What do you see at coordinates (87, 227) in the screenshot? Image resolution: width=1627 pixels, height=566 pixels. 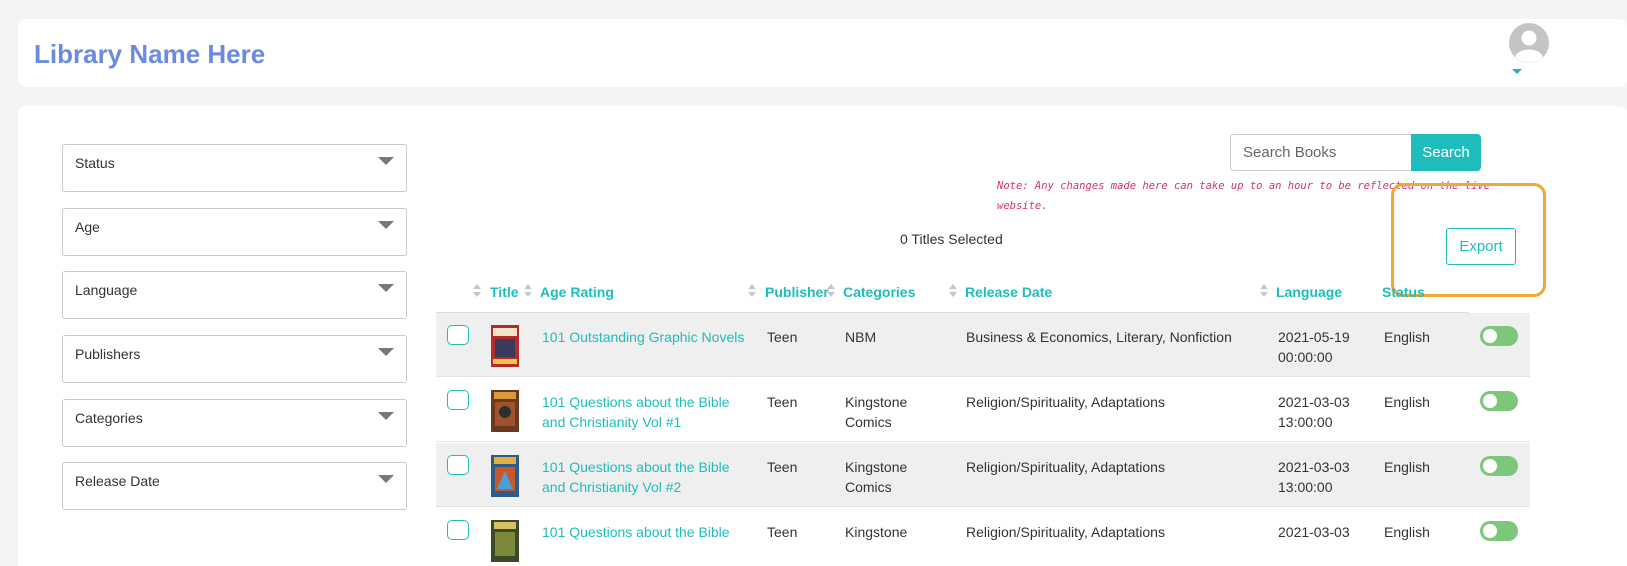 I see `age-filter-label: Age` at bounding box center [87, 227].